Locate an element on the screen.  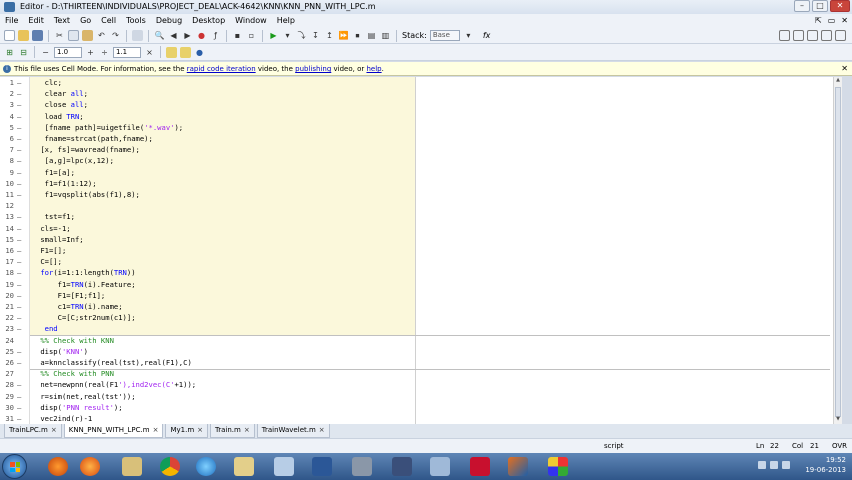
cell-value-field-2: 1.1 is located at coordinates (127, 52).